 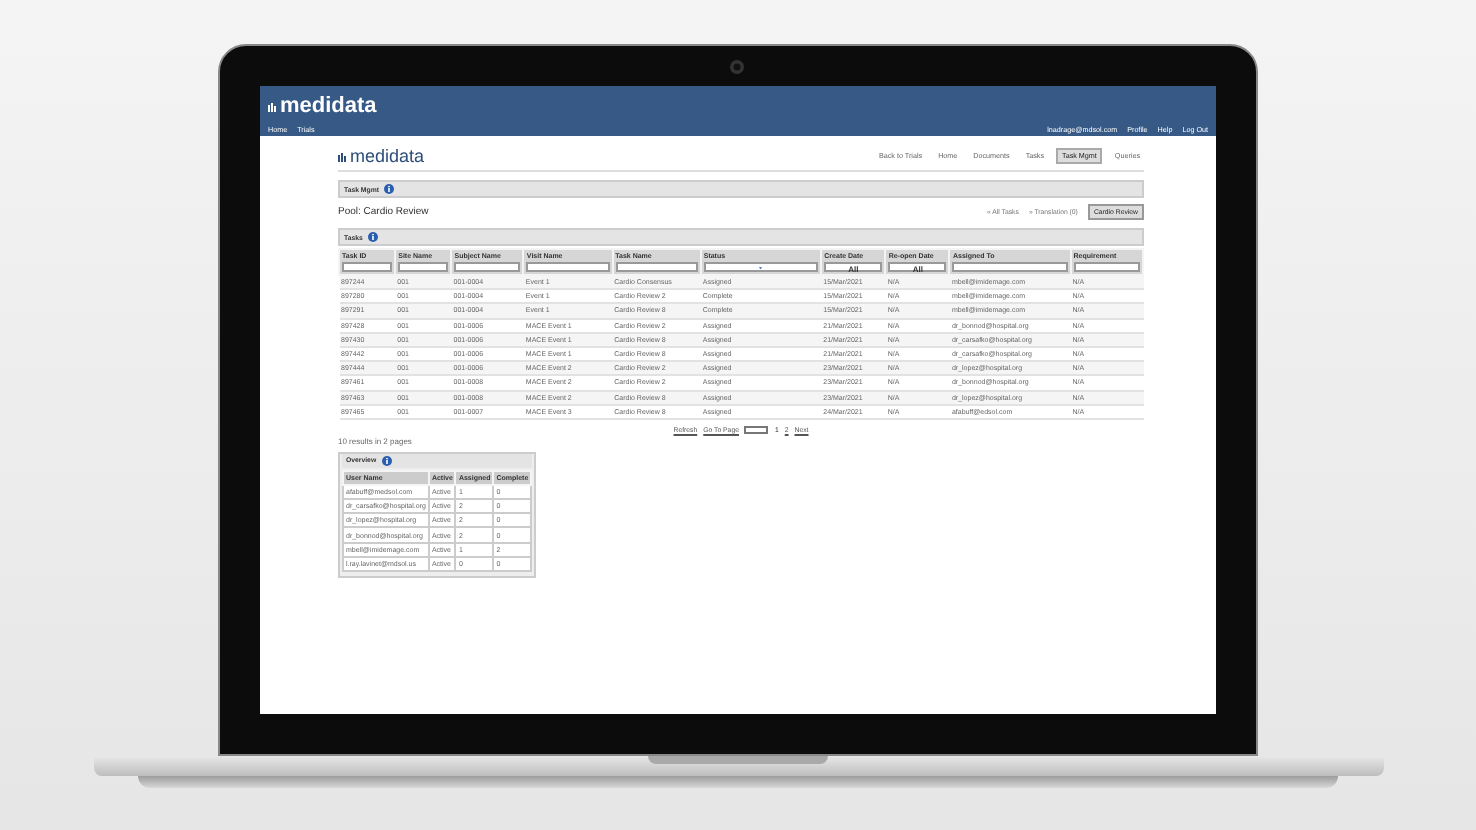 What do you see at coordinates (737, 67) in the screenshot?
I see `webcam-icon` at bounding box center [737, 67].